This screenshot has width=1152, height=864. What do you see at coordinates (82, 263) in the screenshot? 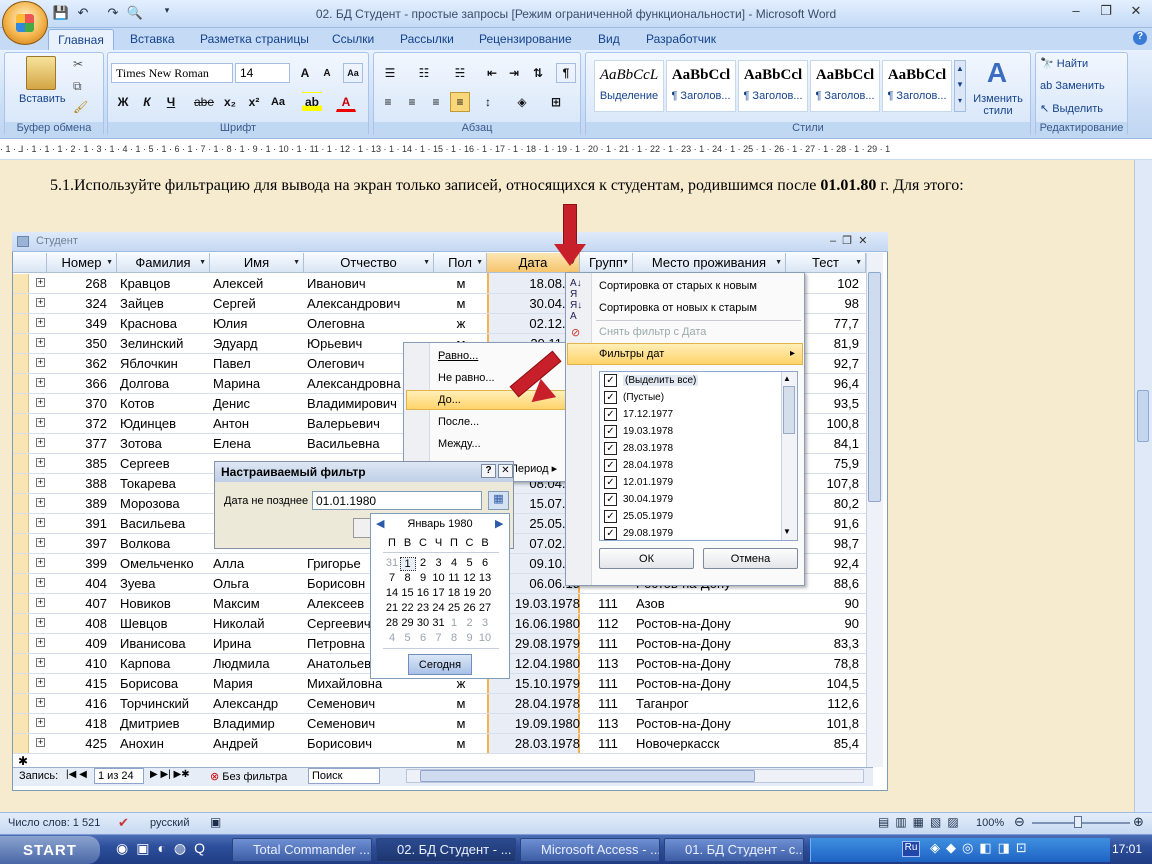
I see `column-header-number: Номер ▼` at bounding box center [82, 263].